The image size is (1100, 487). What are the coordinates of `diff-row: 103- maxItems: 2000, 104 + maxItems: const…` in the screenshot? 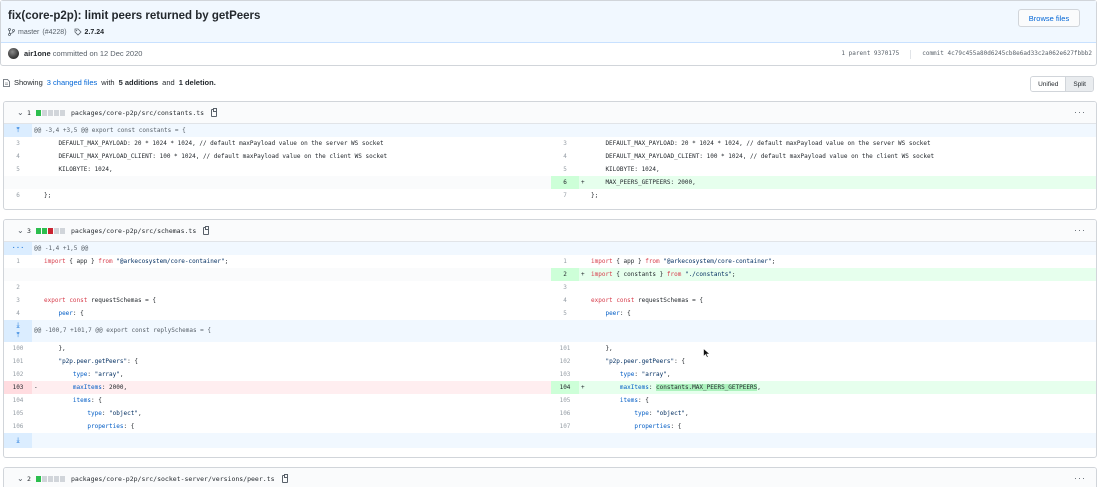 It's located at (550, 387).